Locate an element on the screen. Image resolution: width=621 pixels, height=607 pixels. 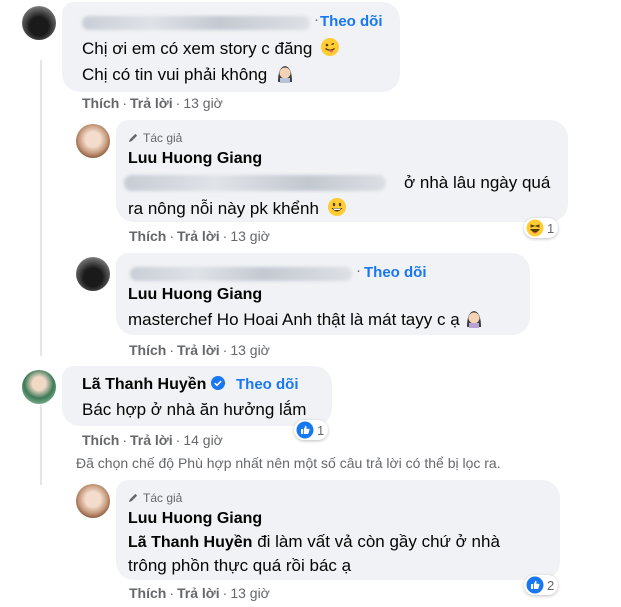
mention-blurred is located at coordinates (255, 183).